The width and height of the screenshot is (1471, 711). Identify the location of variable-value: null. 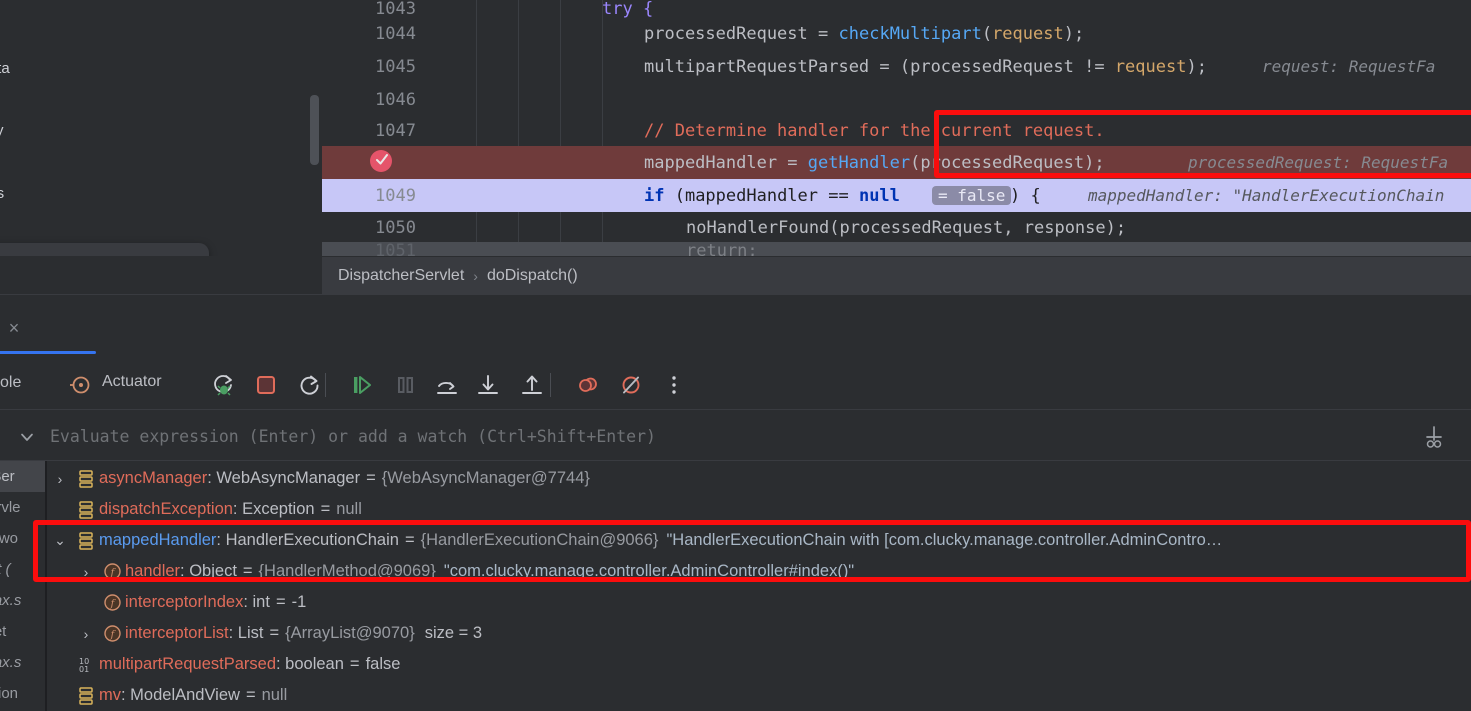
(349, 509).